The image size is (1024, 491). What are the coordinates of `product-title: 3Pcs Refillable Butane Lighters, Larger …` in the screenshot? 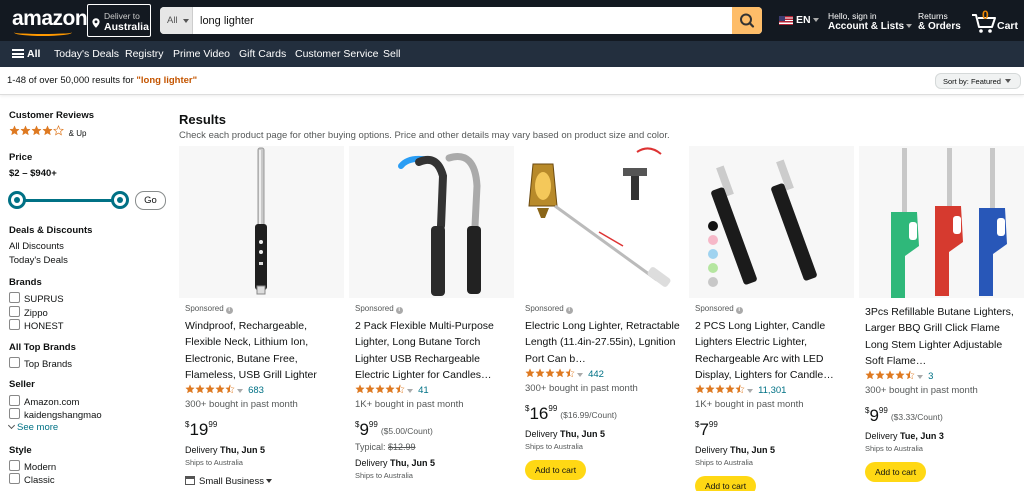 It's located at (943, 336).